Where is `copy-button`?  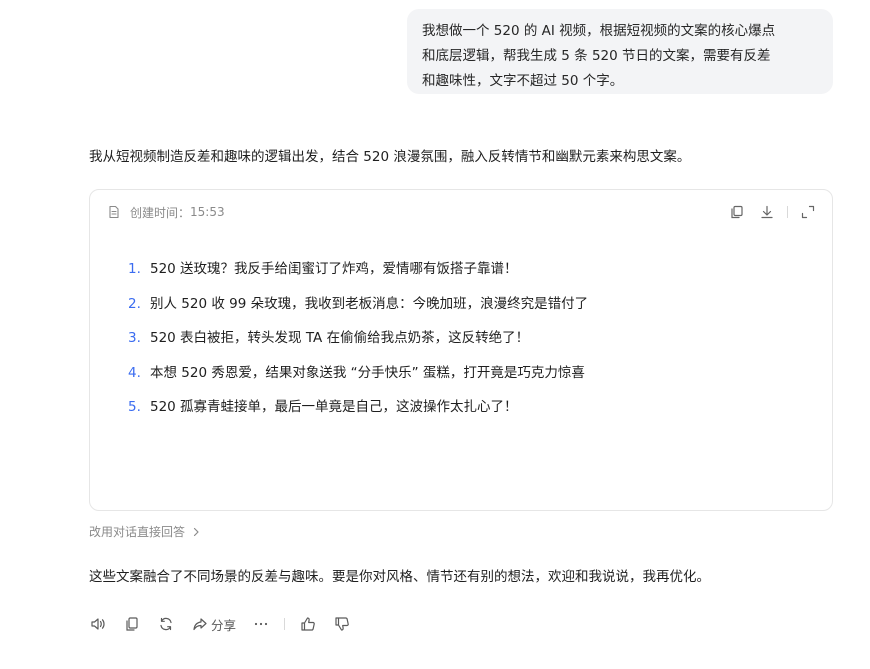 copy-button is located at coordinates (737, 212).